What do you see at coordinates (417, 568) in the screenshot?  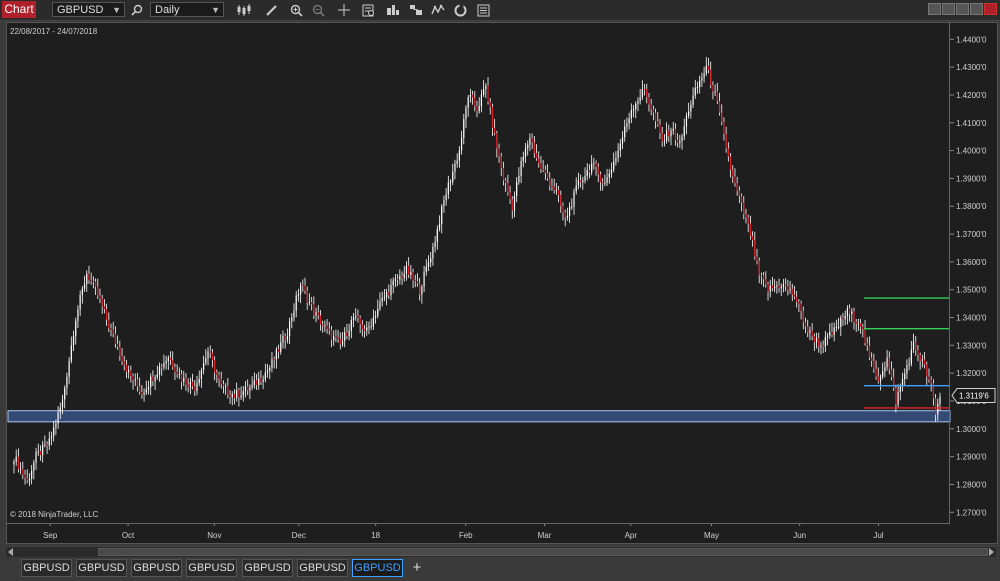 I see `add-tab-icon: +` at bounding box center [417, 568].